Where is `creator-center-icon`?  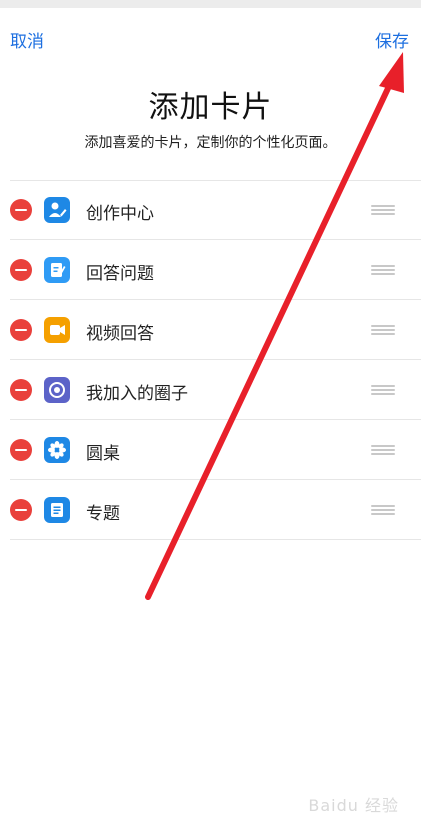 creator-center-icon is located at coordinates (57, 210).